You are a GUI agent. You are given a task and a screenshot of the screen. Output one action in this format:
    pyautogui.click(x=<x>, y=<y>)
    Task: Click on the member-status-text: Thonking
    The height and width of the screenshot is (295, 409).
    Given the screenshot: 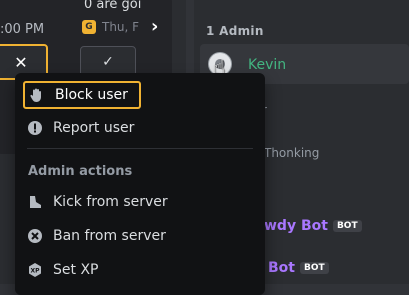 What is the action you would take?
    pyautogui.click(x=291, y=153)
    